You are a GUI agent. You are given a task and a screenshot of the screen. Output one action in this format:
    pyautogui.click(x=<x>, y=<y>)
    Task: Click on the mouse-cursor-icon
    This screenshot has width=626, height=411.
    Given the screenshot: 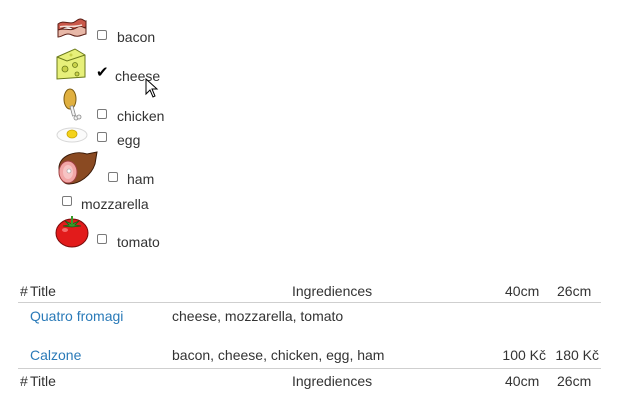 What is the action you would take?
    pyautogui.click(x=152, y=89)
    